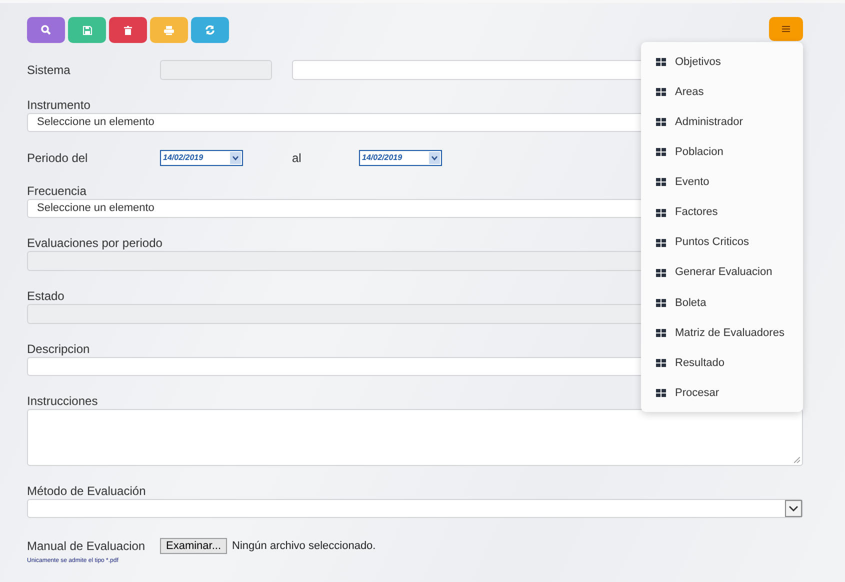 The image size is (845, 582). What do you see at coordinates (722, 92) in the screenshot?
I see `menu-item: Areas` at bounding box center [722, 92].